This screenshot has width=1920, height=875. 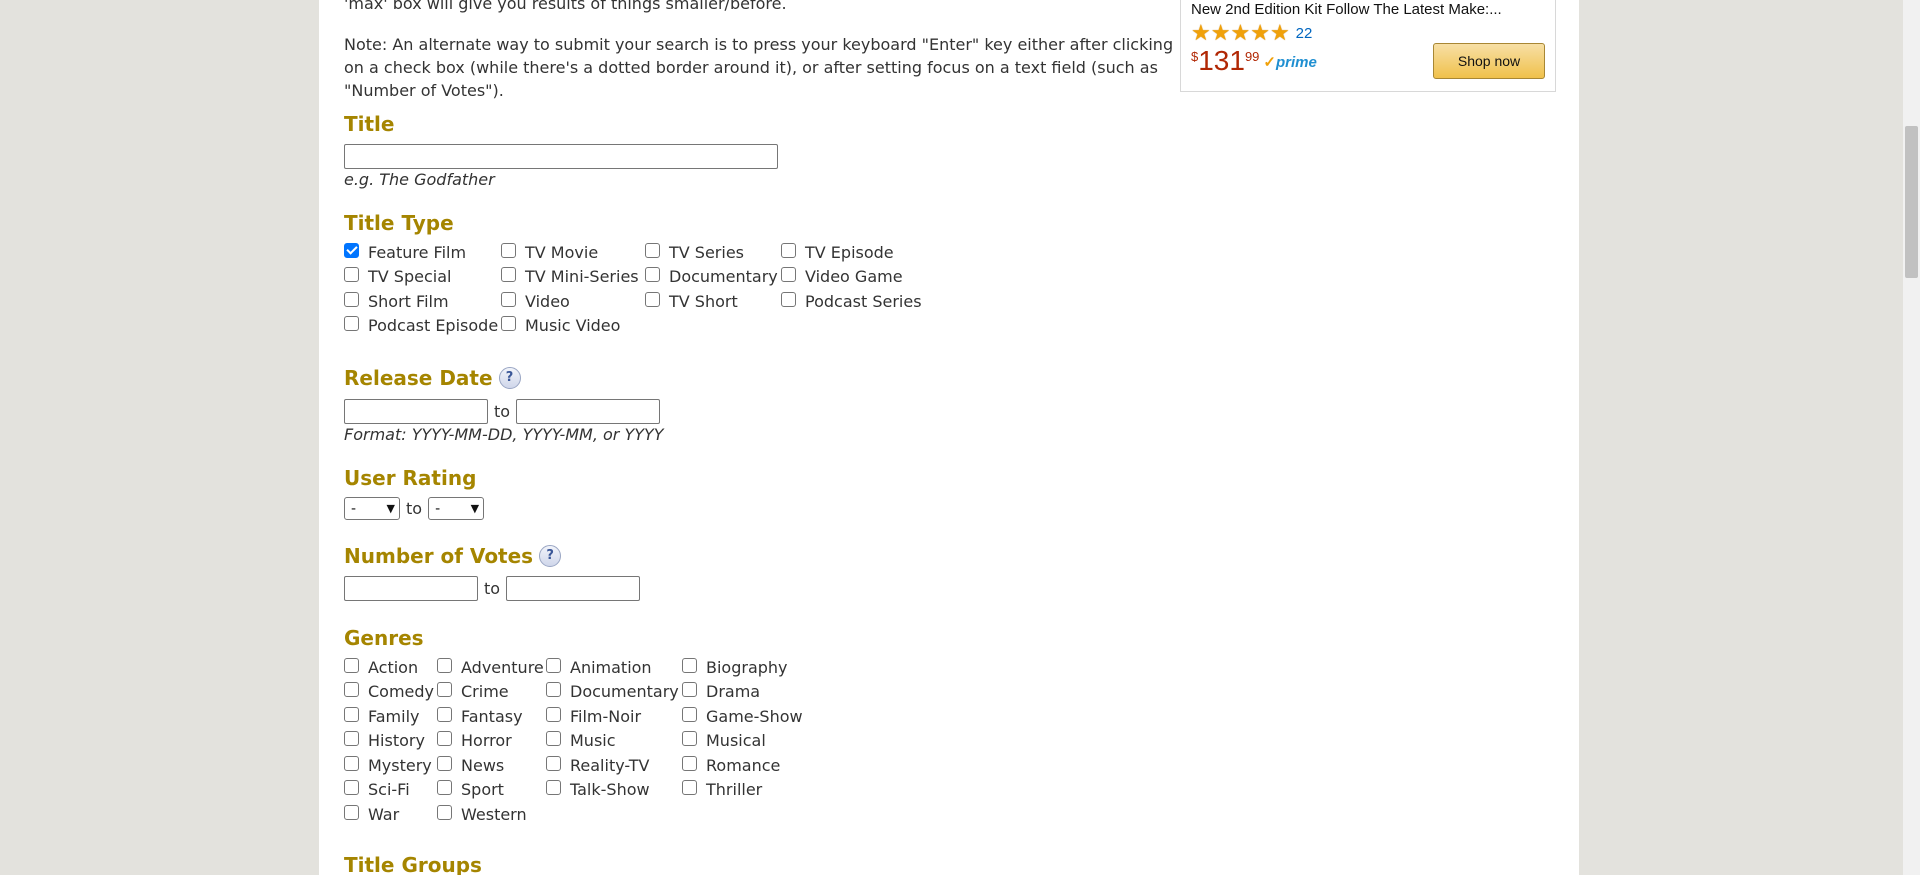 What do you see at coordinates (581, 741) in the screenshot?
I see `genre-checkbox-option: Music` at bounding box center [581, 741].